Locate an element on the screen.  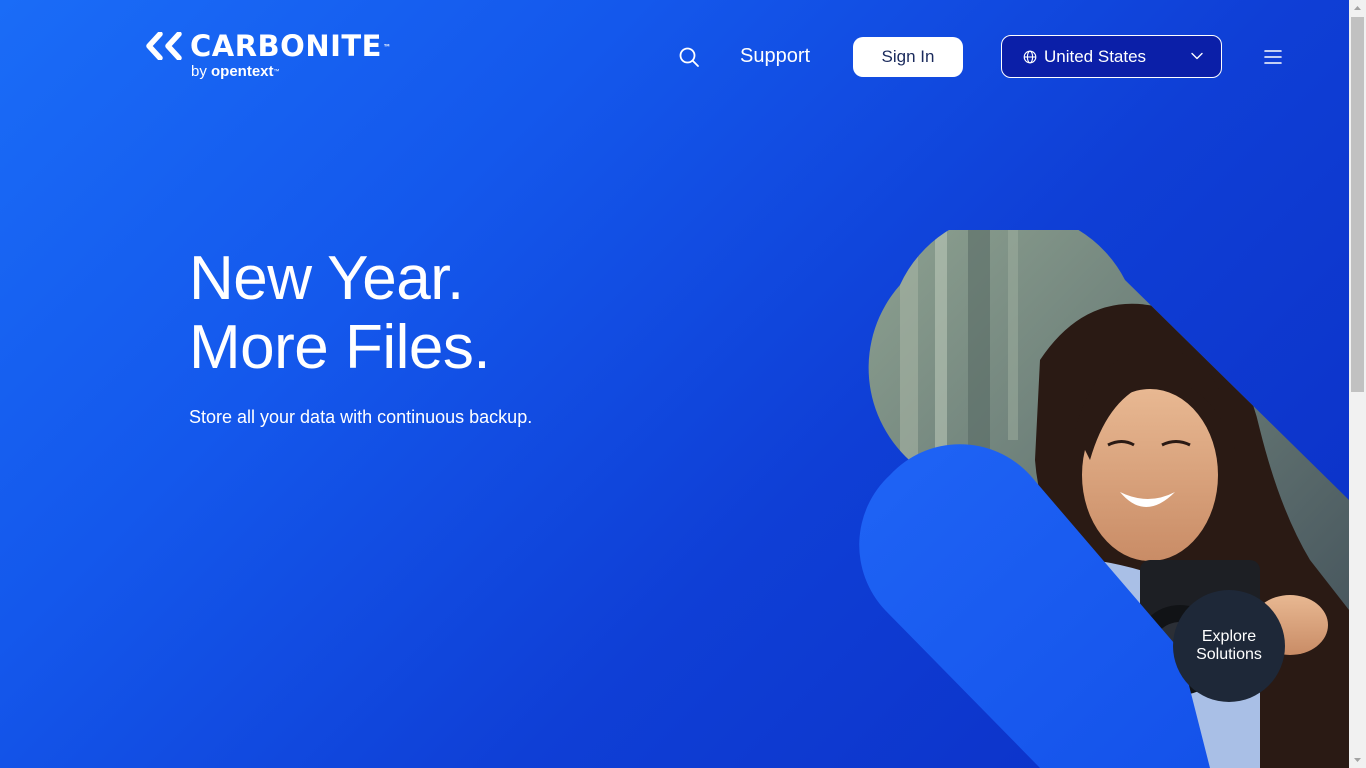
scrollbar-thumb is located at coordinates (1357, 204).